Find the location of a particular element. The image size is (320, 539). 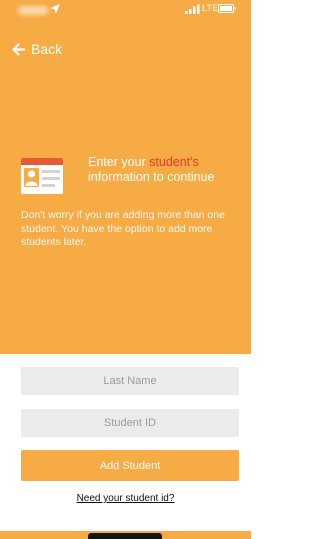

arrow-left-icon is located at coordinates (18, 49).